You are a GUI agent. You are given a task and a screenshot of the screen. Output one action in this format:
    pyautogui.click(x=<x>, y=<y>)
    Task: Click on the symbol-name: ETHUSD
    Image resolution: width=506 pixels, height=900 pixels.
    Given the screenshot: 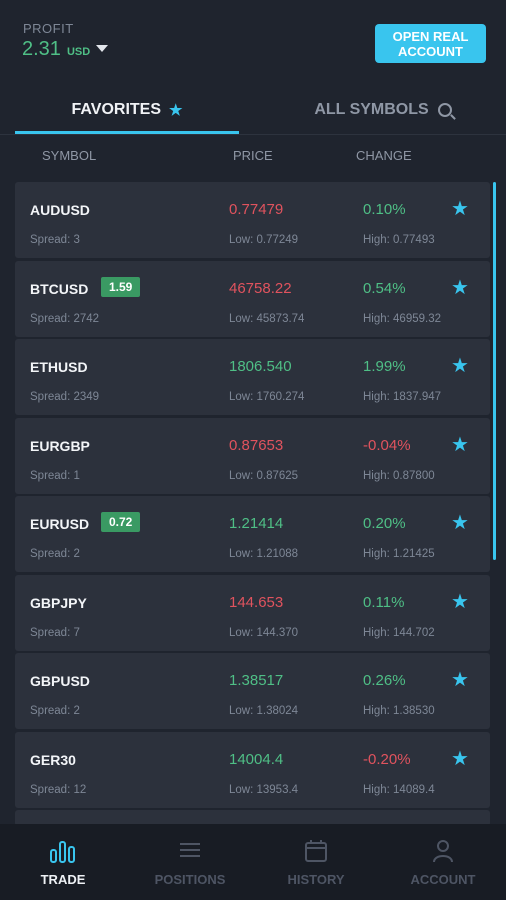 What is the action you would take?
    pyautogui.click(x=59, y=367)
    